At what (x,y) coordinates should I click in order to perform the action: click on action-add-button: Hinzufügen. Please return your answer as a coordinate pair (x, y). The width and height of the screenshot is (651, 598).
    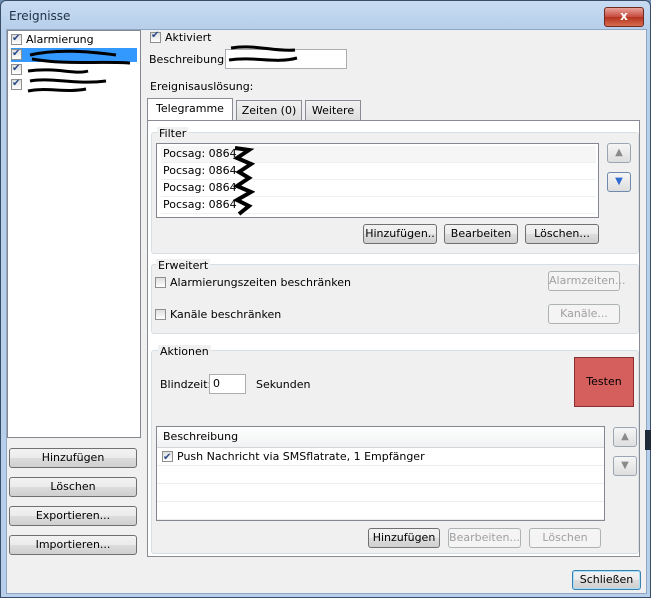
    Looking at the image, I should click on (404, 538).